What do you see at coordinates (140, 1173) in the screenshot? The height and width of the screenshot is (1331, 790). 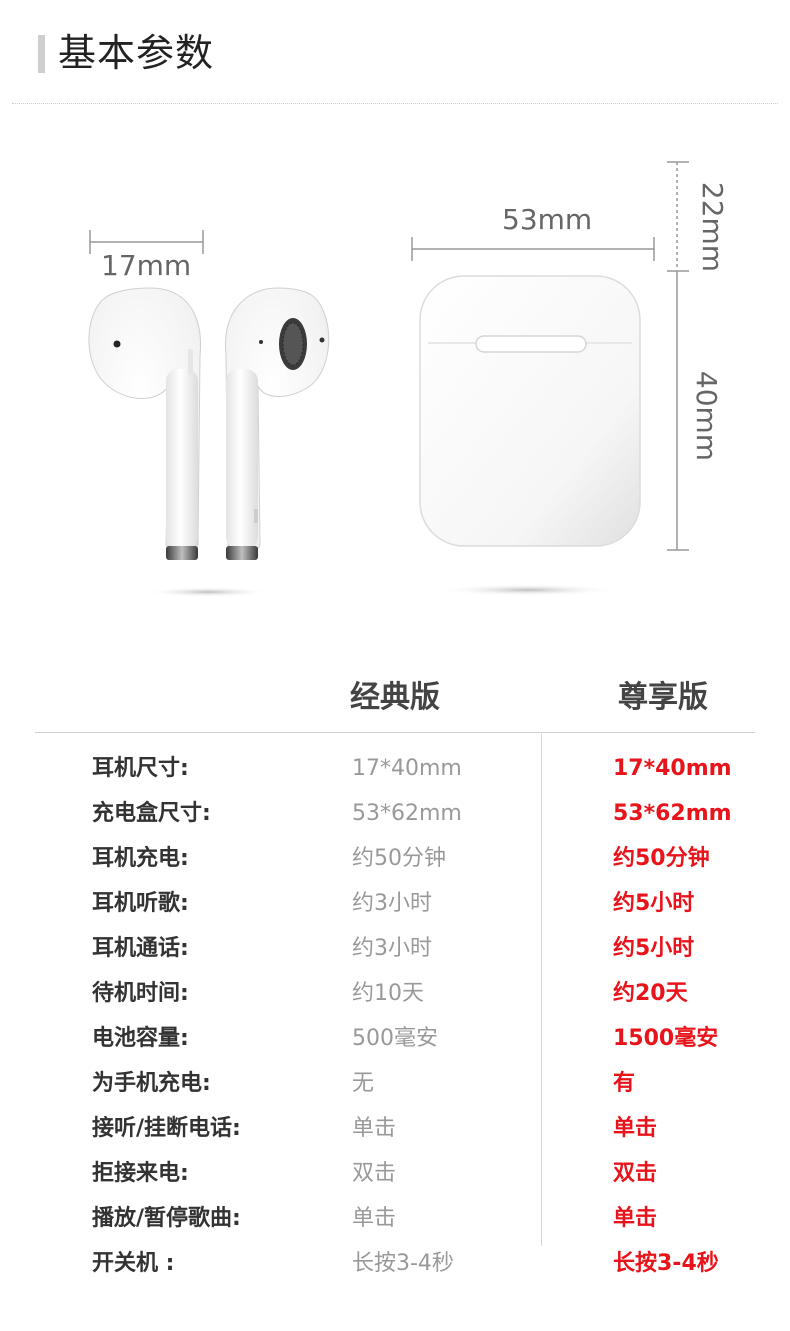 I see `spec-label: 拒接来电:` at bounding box center [140, 1173].